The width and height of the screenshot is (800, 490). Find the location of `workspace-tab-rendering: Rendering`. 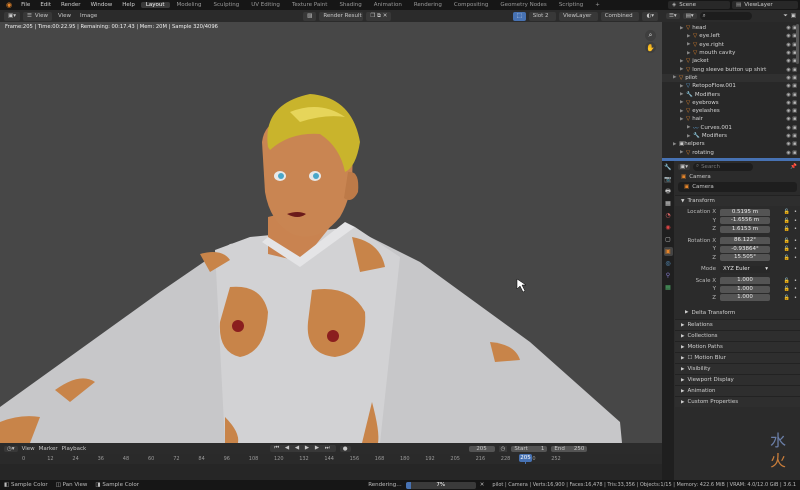

workspace-tab-rendering: Rendering is located at coordinates (428, 5).